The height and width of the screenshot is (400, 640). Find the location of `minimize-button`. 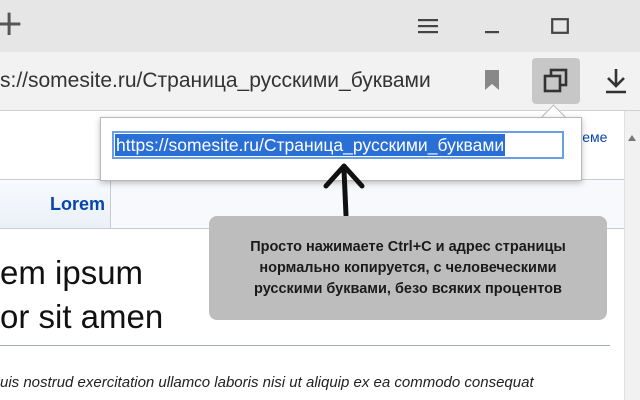

minimize-button is located at coordinates (492, 26).